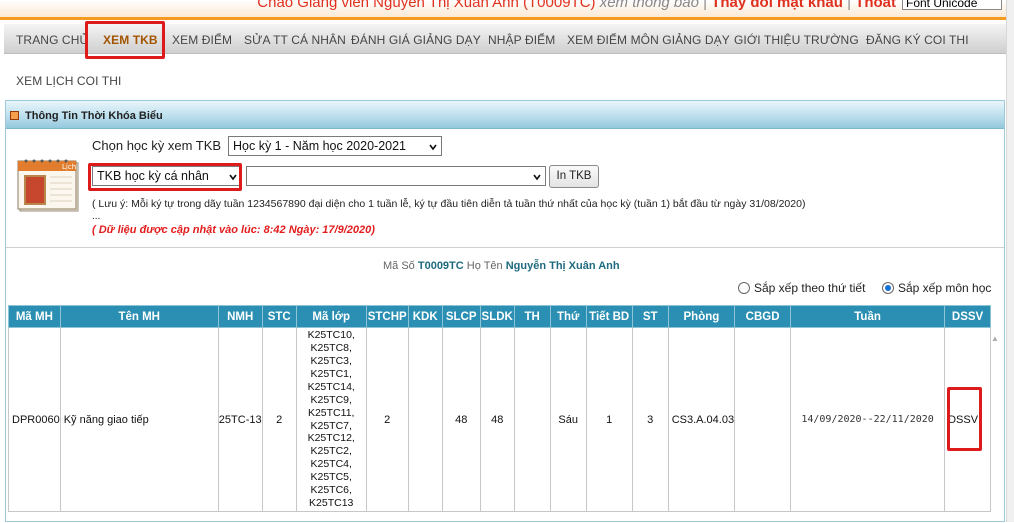  I want to click on sort-by-subject-radio: Sắp xếp môn học, so click(936, 288).